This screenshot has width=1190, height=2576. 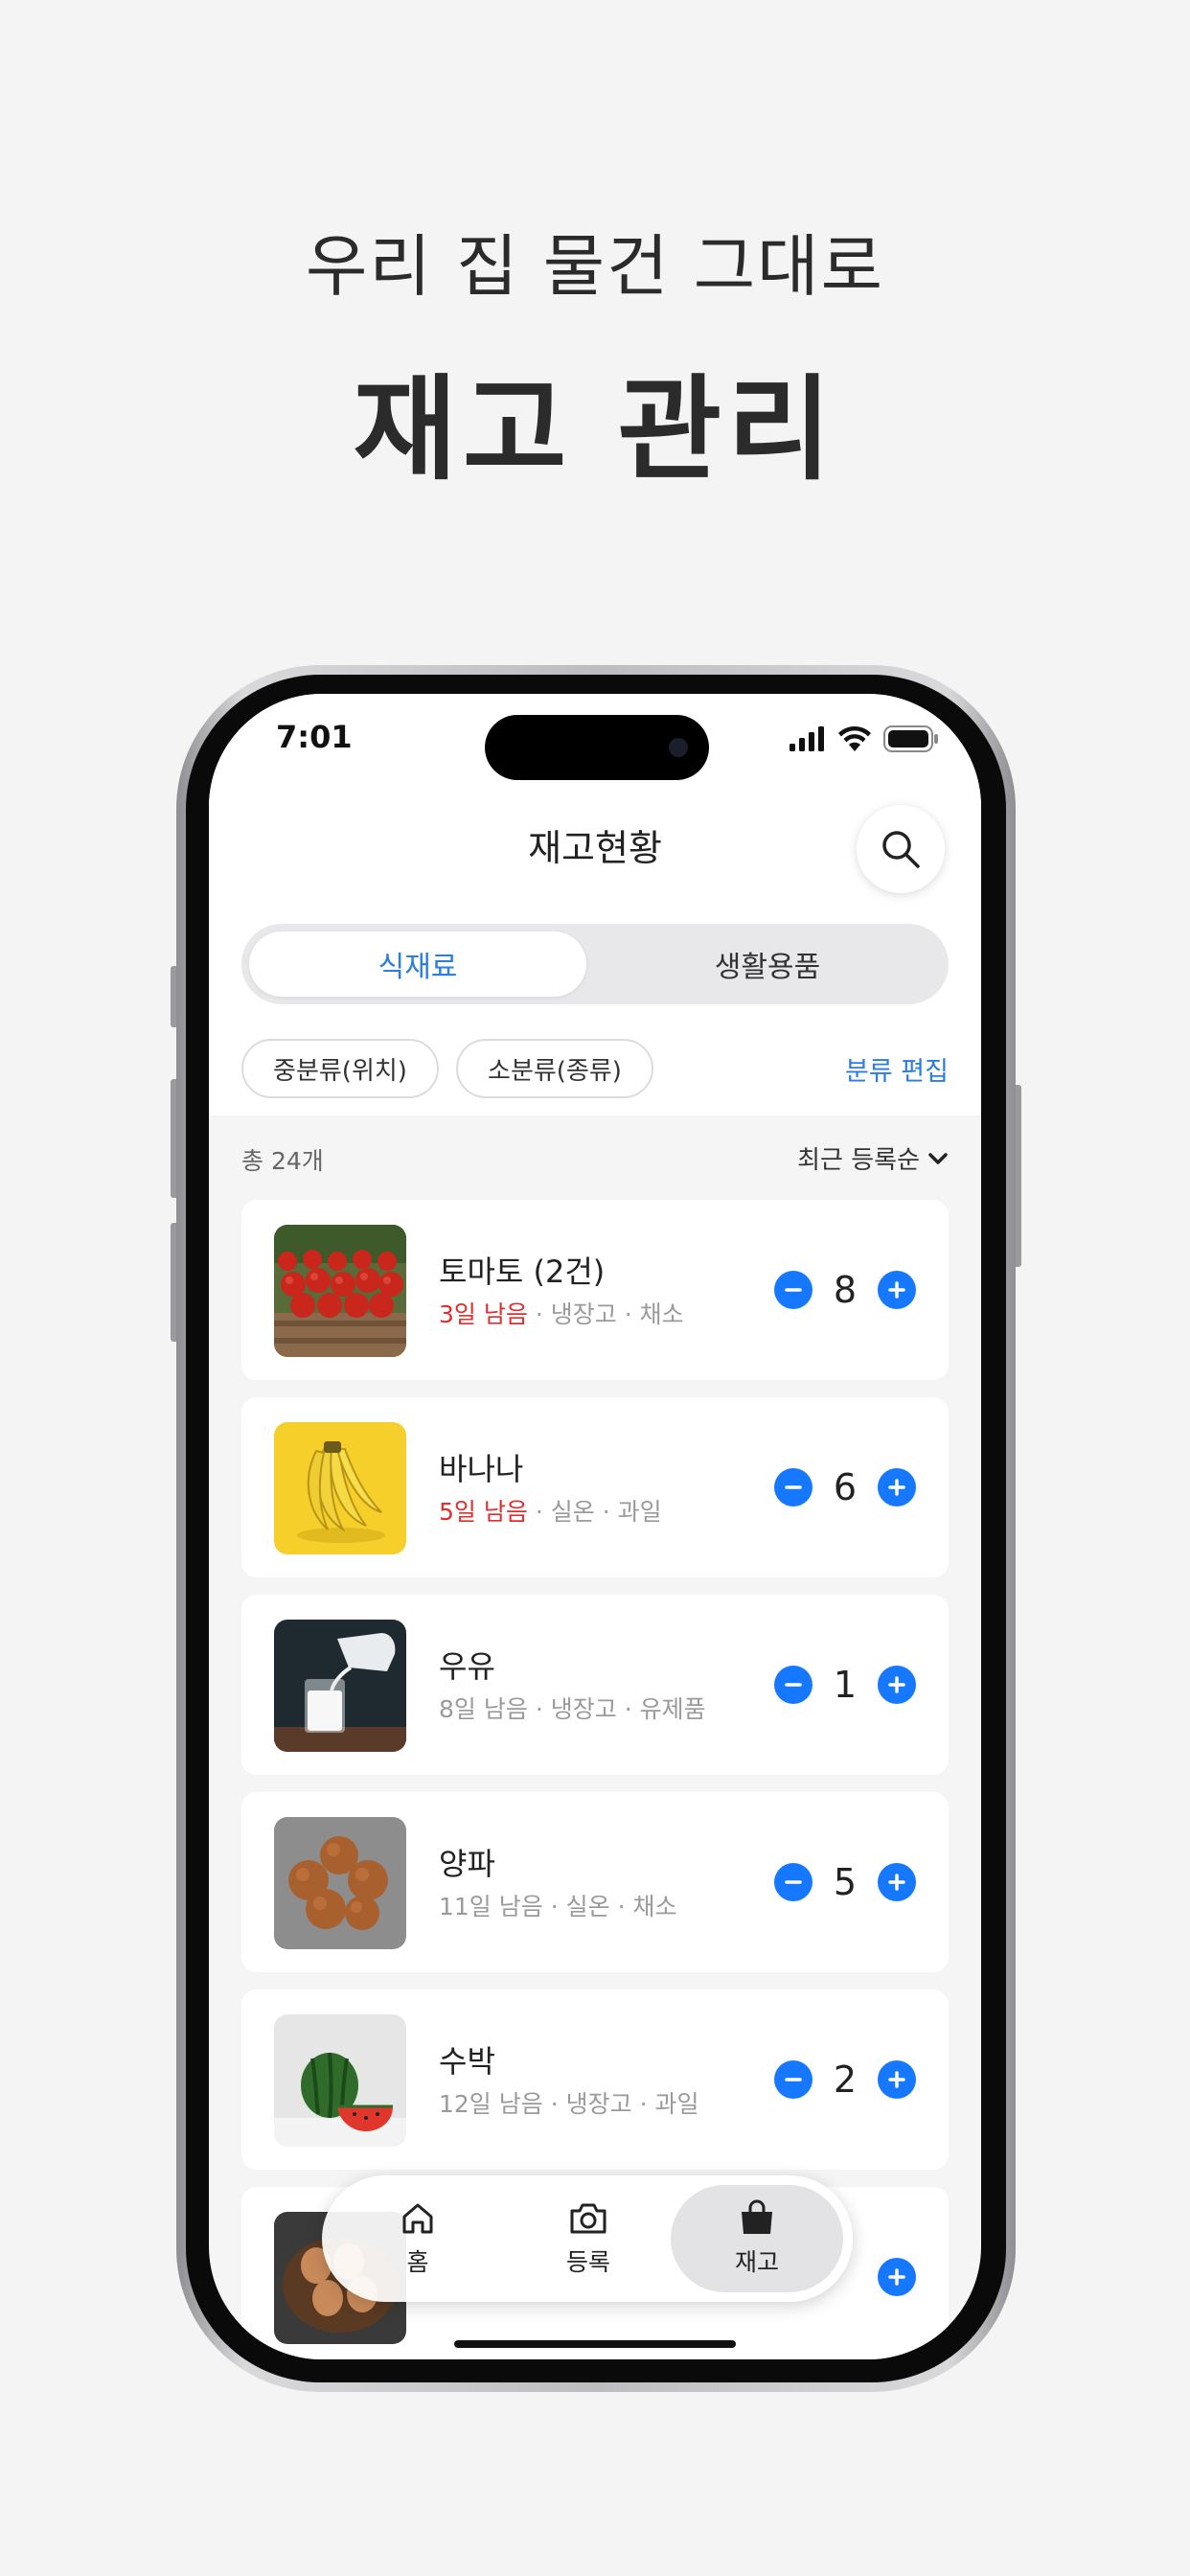 What do you see at coordinates (858, 1160) in the screenshot?
I see `sort-label: 최근 등록순` at bounding box center [858, 1160].